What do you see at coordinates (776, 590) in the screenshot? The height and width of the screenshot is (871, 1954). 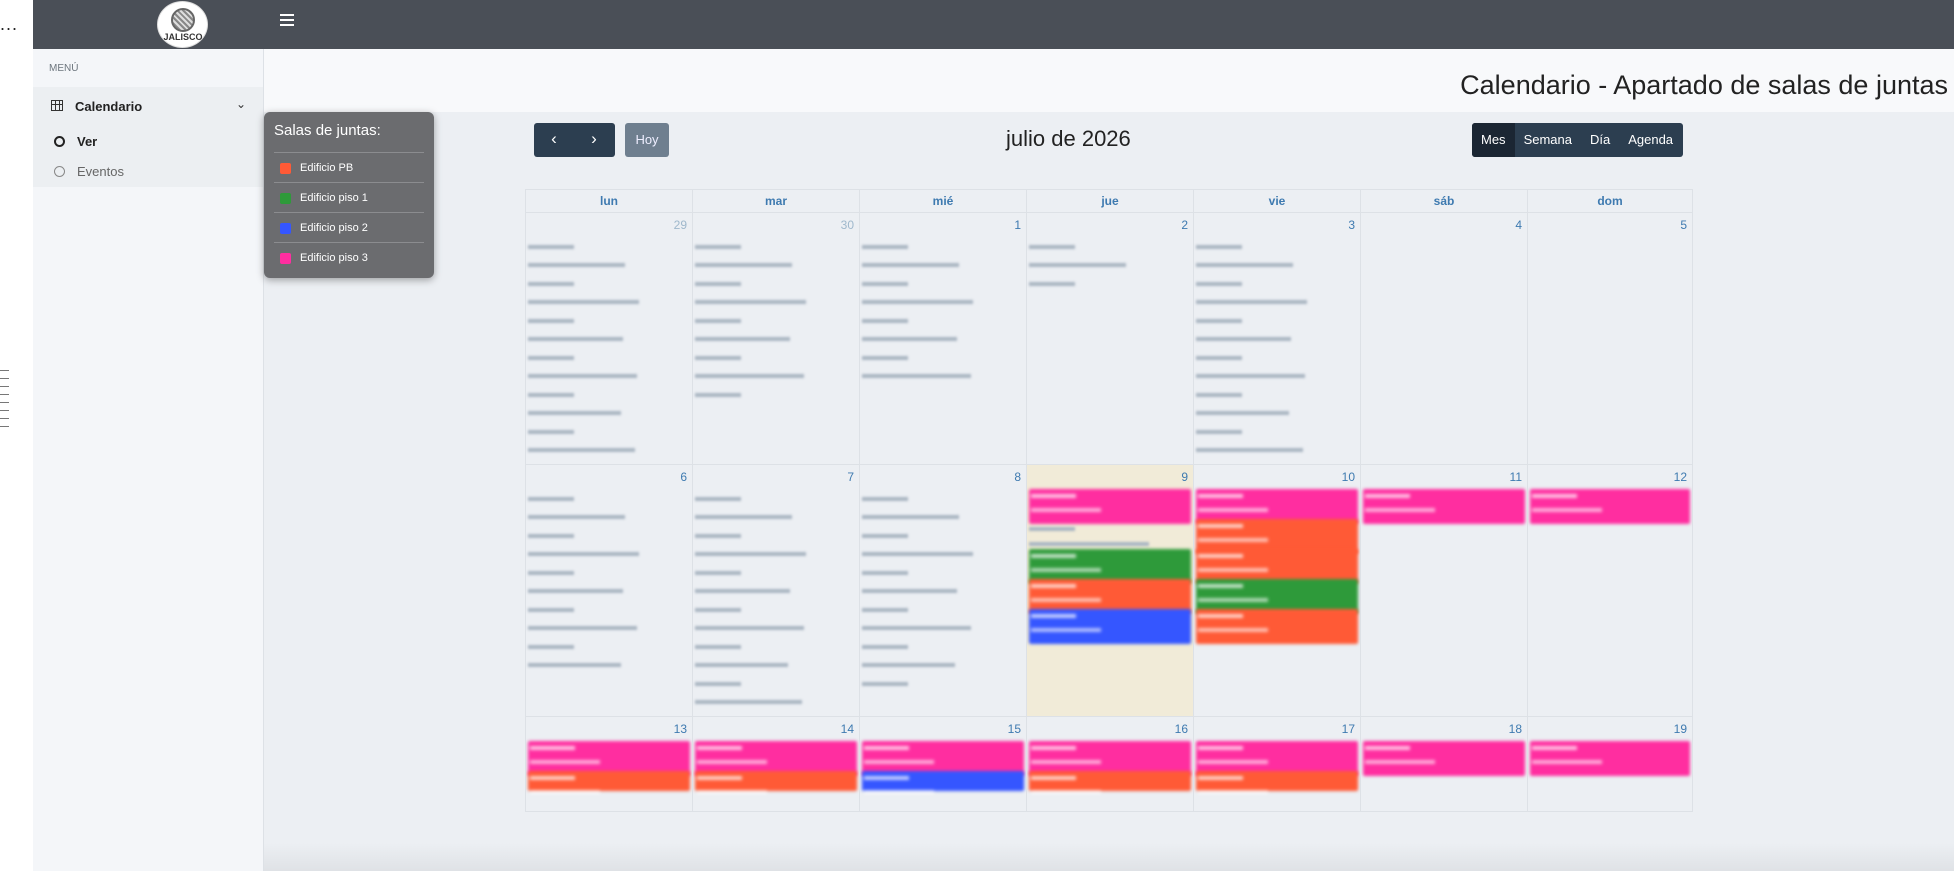 I see `day-cell: 7` at bounding box center [776, 590].